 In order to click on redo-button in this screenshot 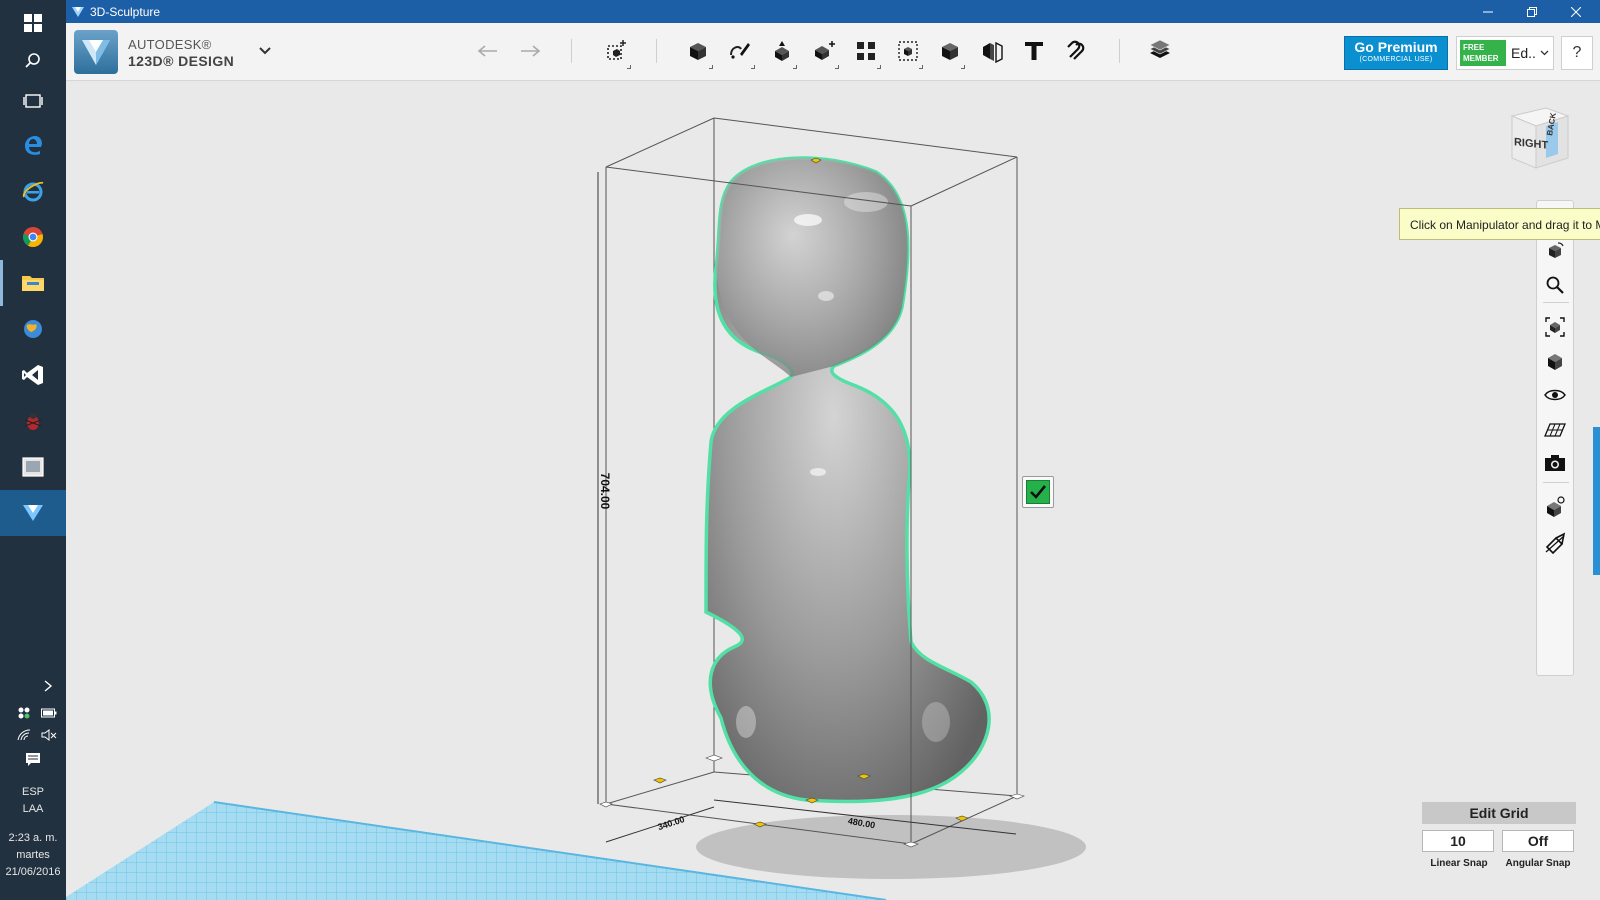, I will do `click(530, 51)`.